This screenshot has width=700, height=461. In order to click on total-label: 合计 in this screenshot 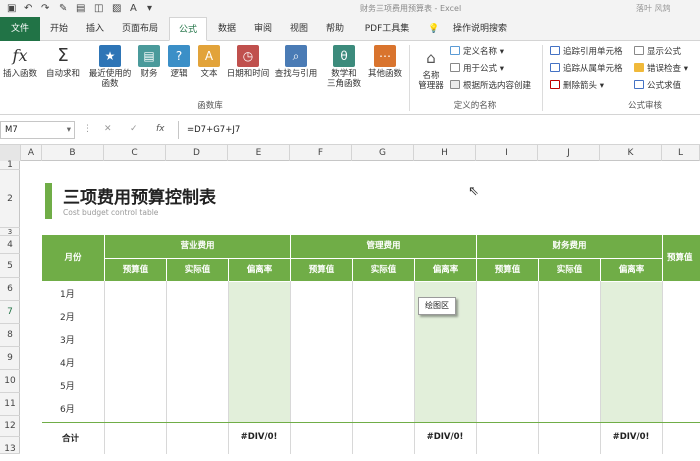, I will do `click(71, 439)`.